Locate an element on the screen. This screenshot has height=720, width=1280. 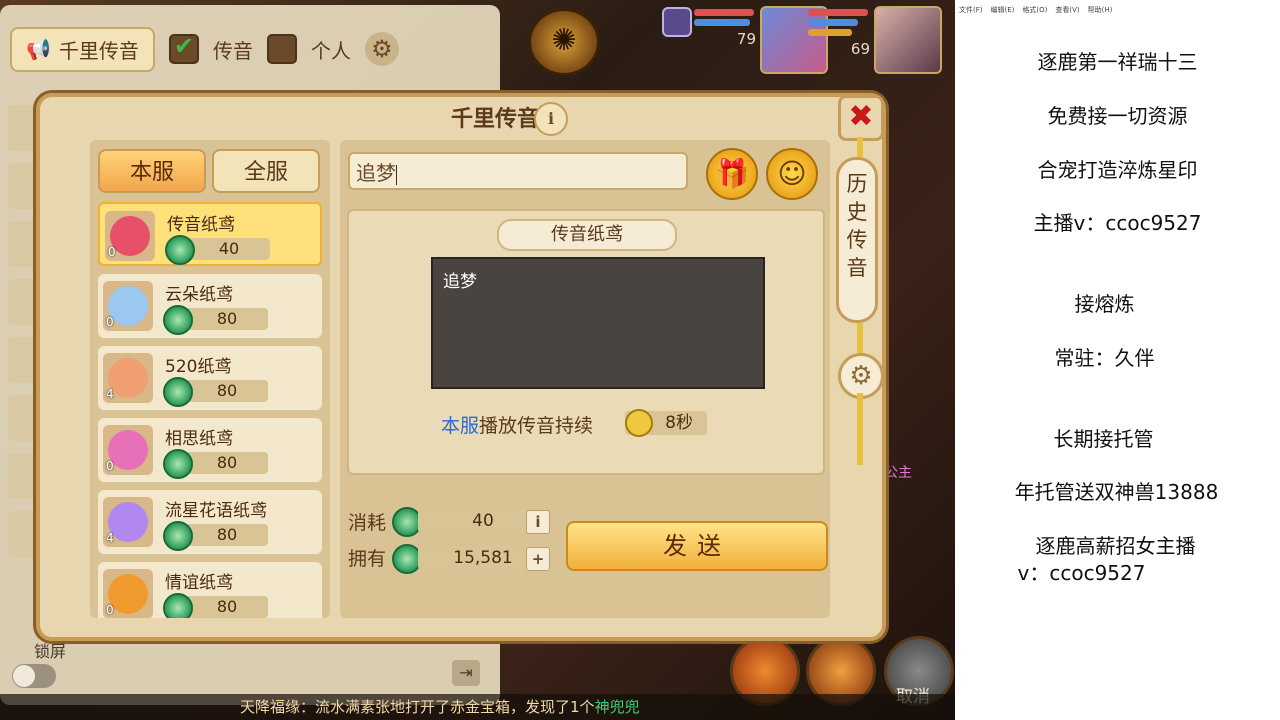
kite-item: 4 流星花语纸鸢 80 is located at coordinates (210, 522).